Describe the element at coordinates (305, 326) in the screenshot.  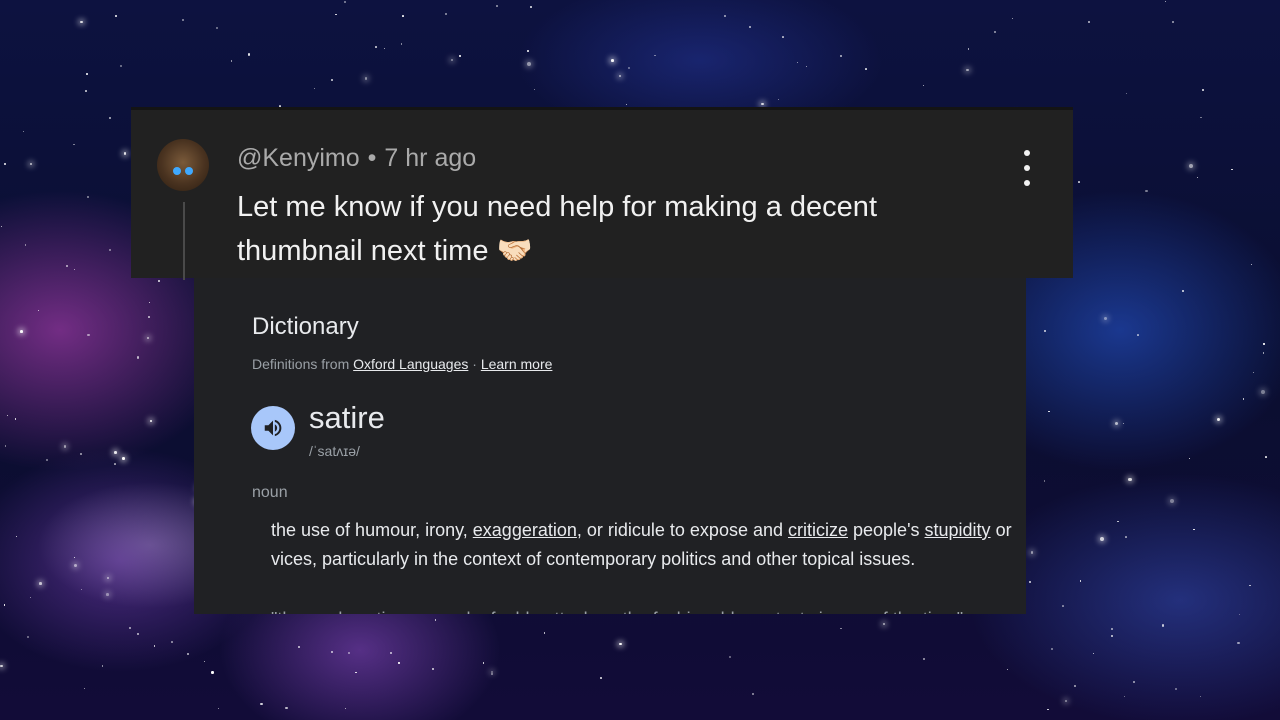
I see `dictionary-title: Dictionary` at that location.